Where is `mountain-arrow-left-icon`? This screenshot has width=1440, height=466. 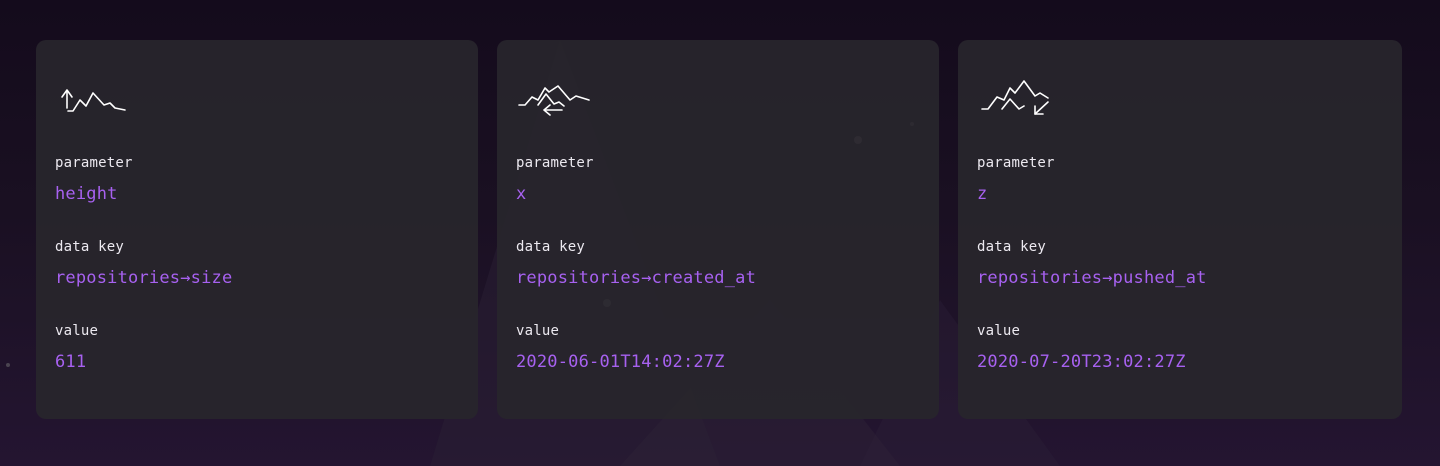
mountain-arrow-left-icon is located at coordinates (556, 96).